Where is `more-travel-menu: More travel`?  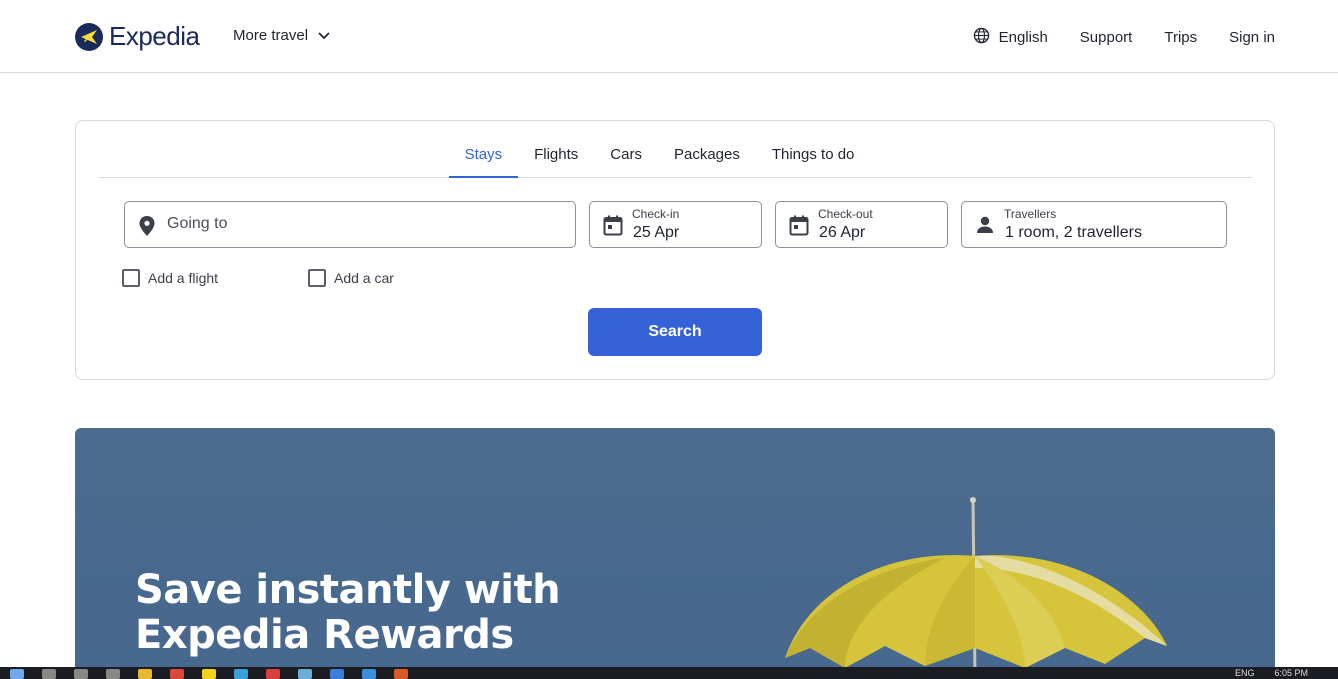
more-travel-menu: More travel is located at coordinates (281, 35).